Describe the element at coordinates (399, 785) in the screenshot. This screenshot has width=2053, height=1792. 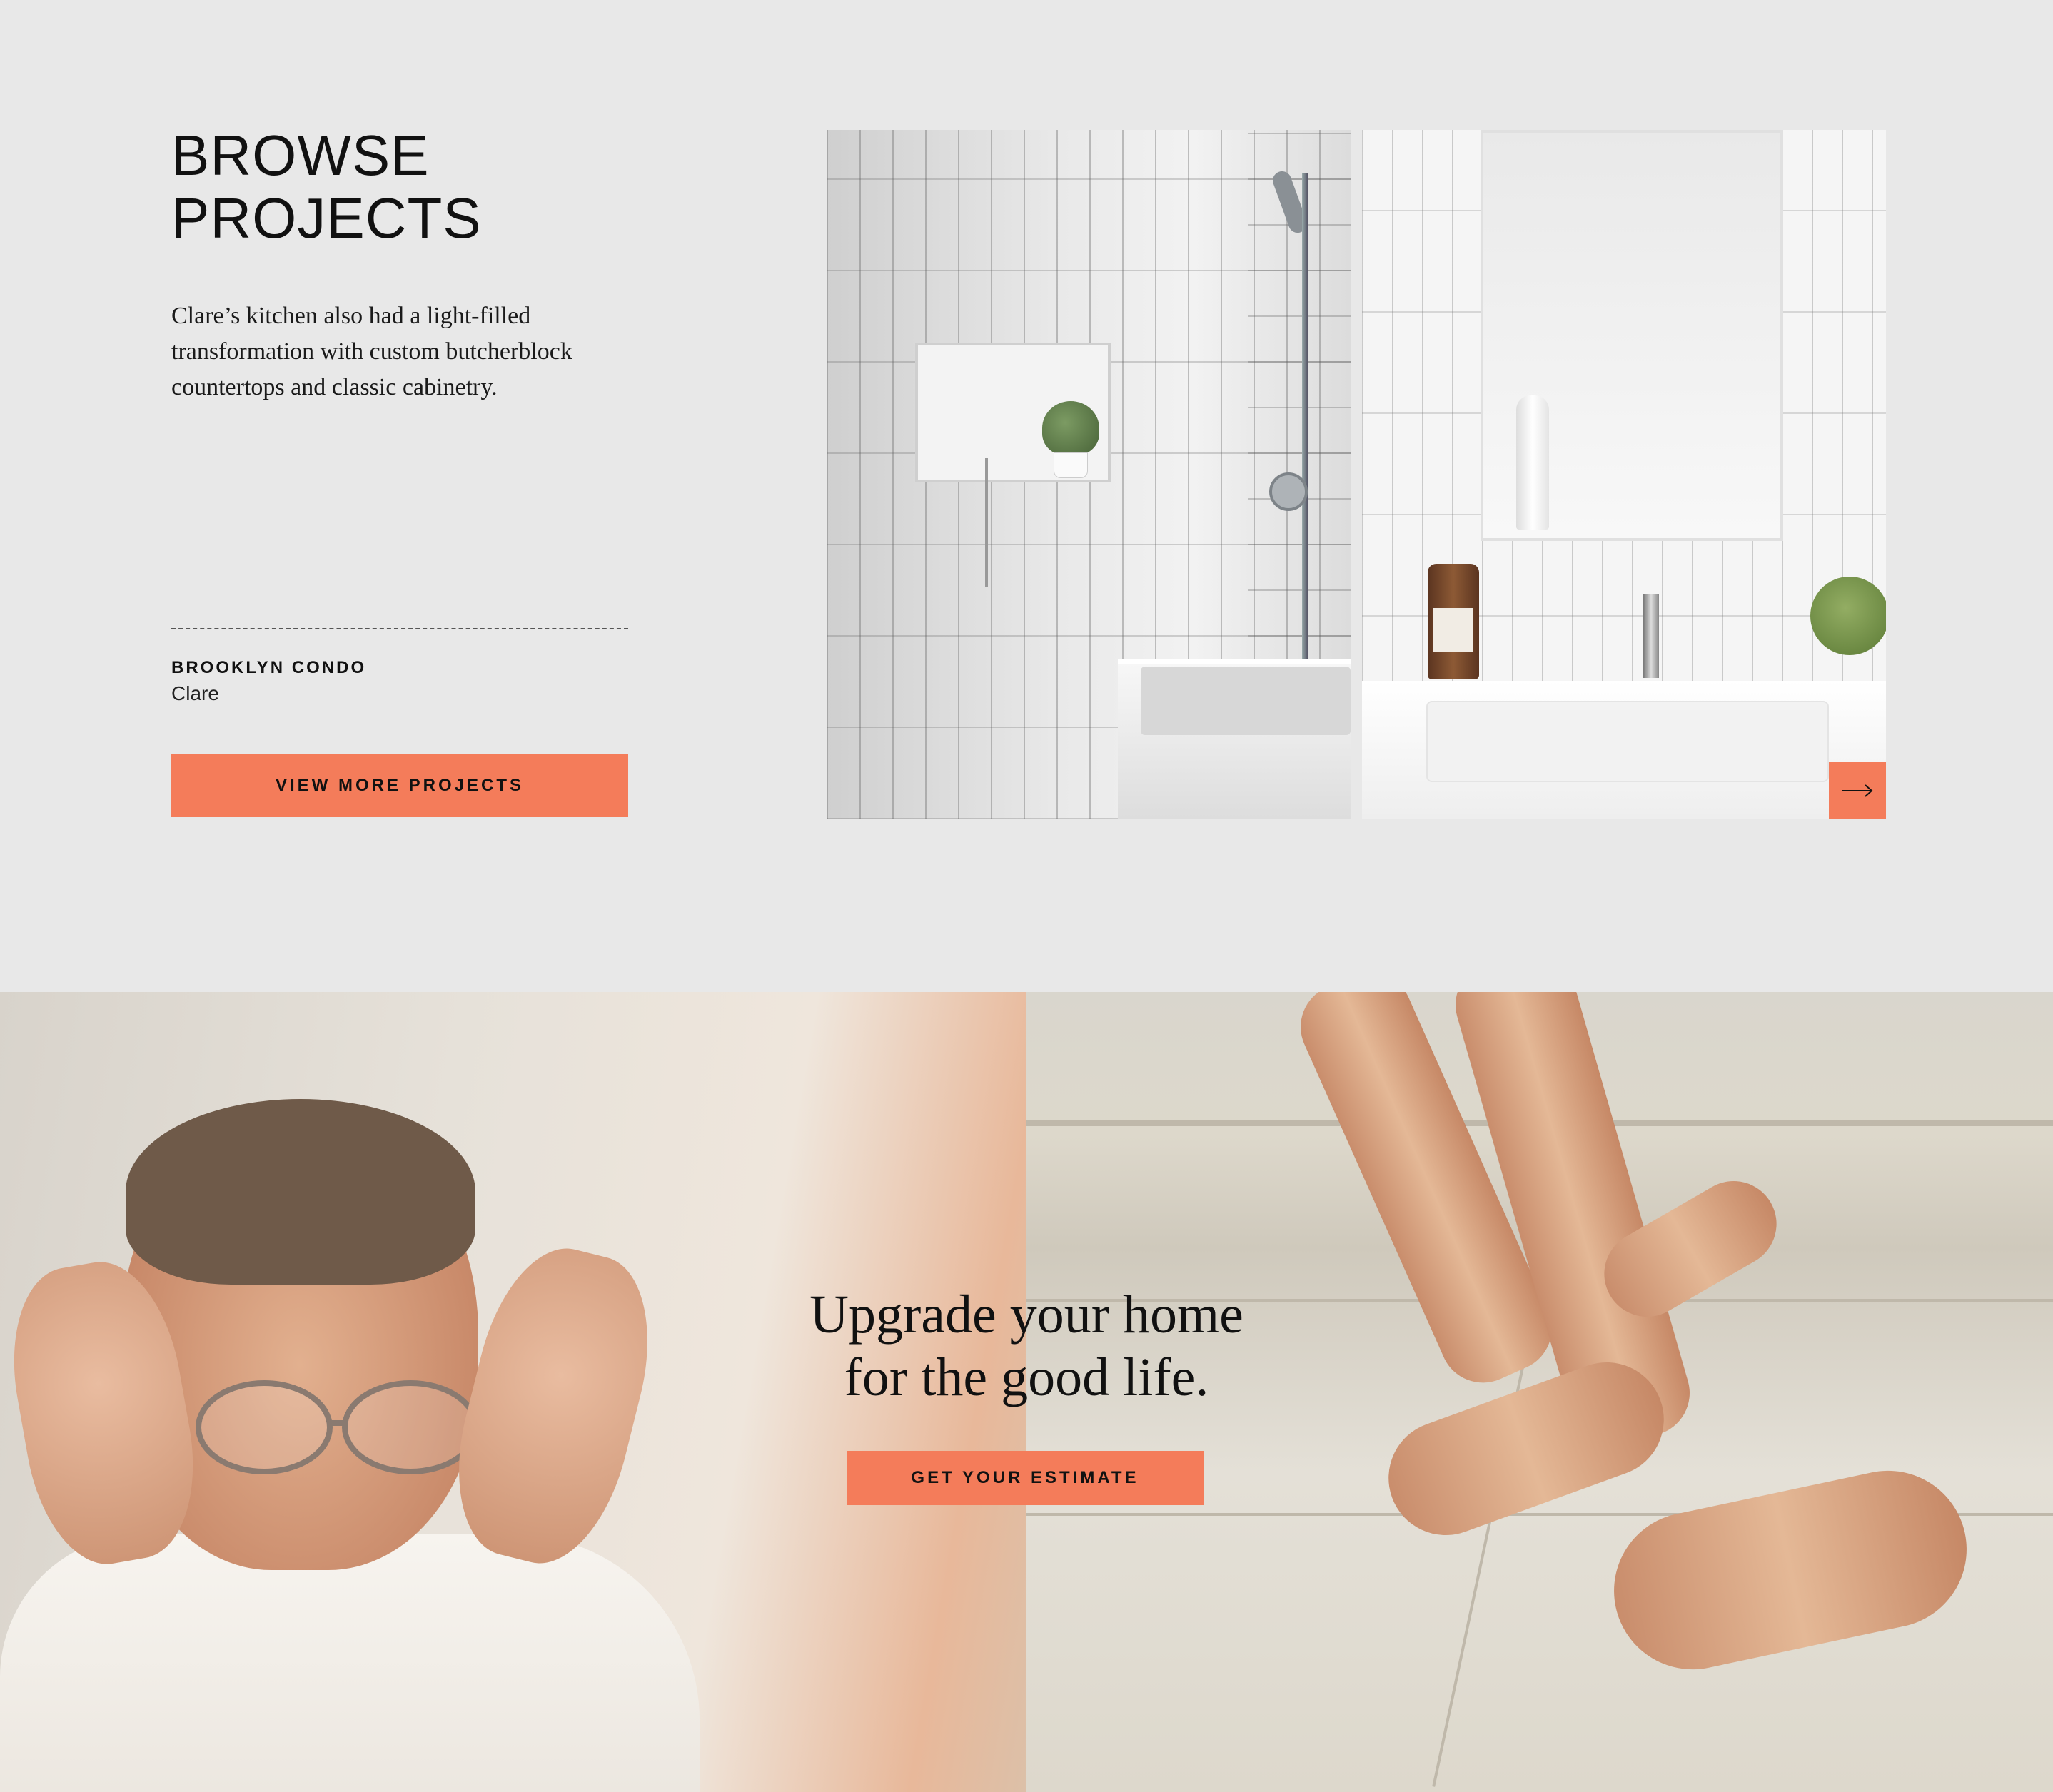
I see `view-more-projects-button: VIEW MORE PROJECTS` at that location.